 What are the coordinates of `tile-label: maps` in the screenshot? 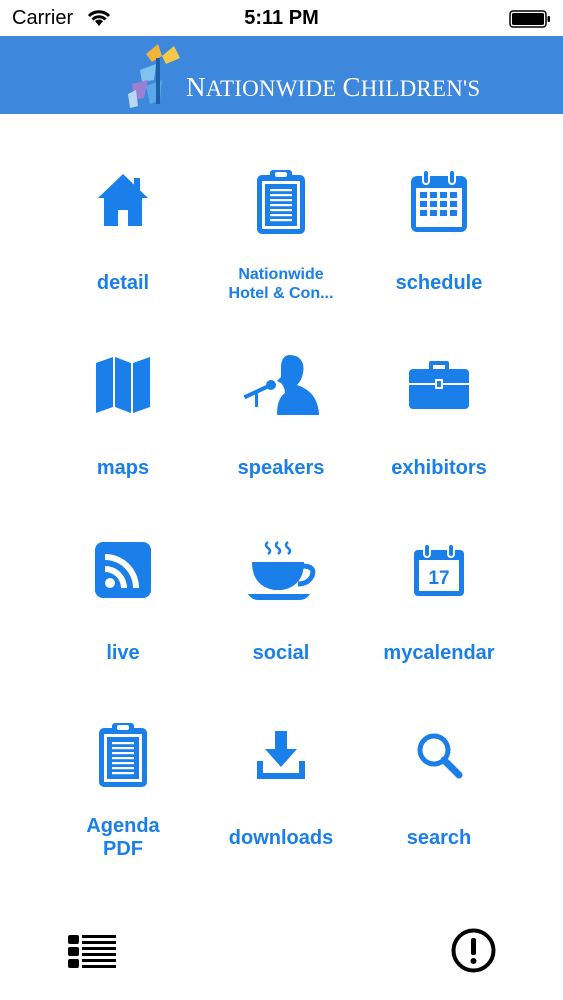 It's located at (123, 468).